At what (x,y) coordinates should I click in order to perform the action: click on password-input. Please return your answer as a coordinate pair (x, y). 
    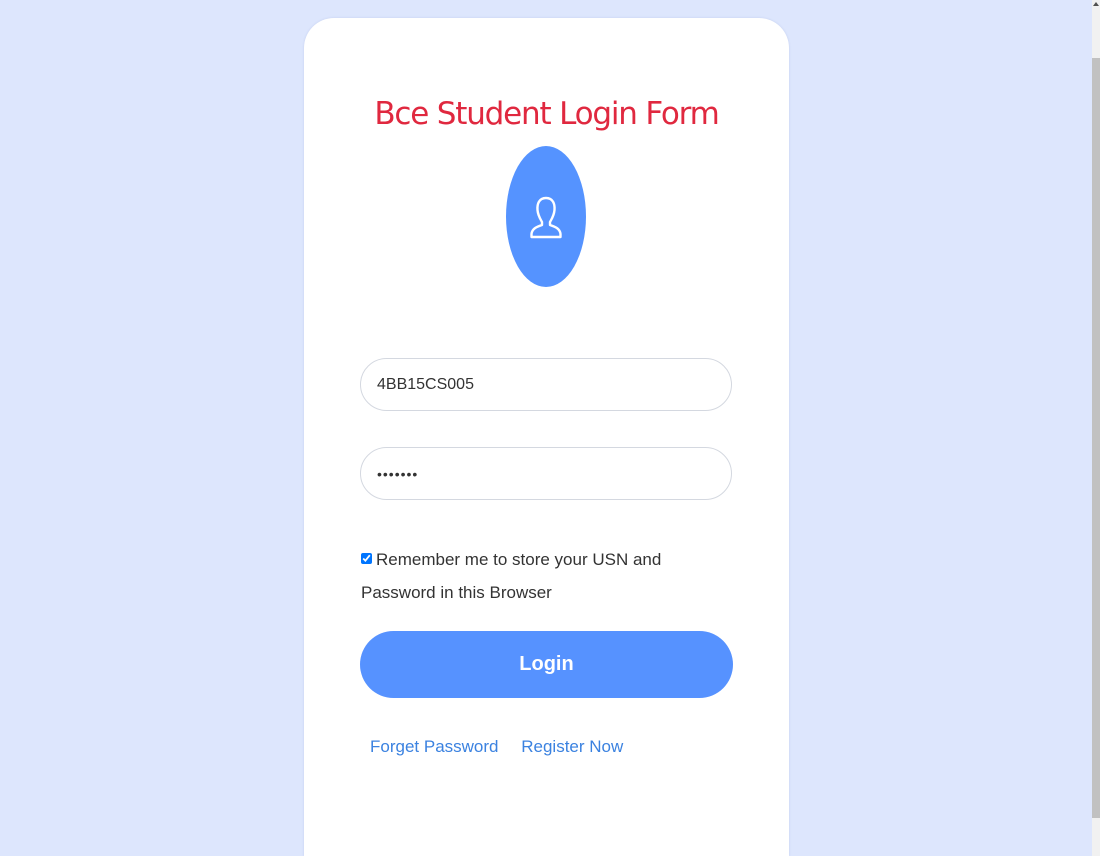
    Looking at the image, I should click on (546, 473).